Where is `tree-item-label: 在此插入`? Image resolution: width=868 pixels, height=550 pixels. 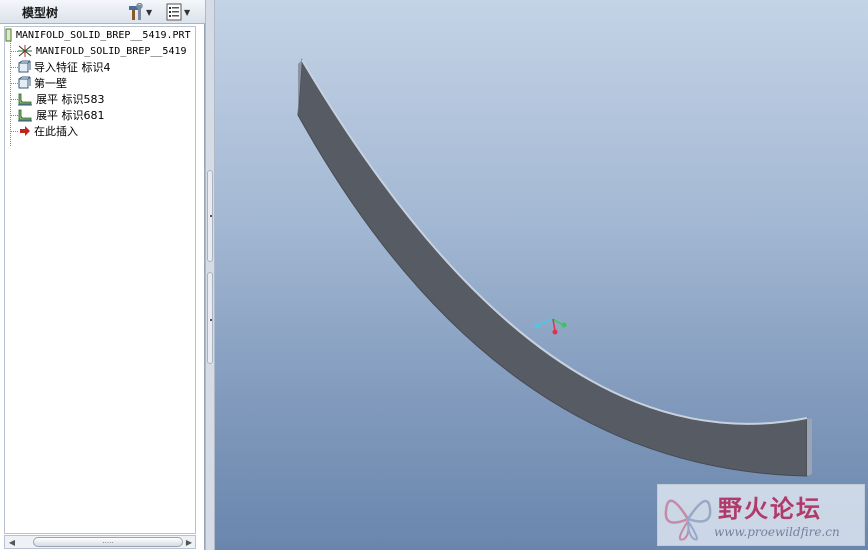
tree-item-label: 在此插入 is located at coordinates (56, 131).